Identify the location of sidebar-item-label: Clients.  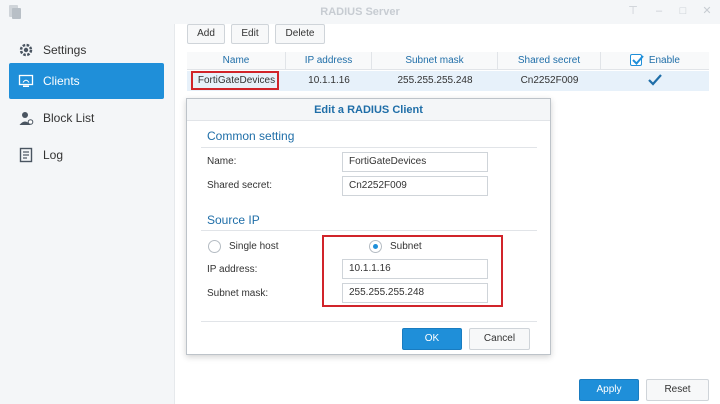
(61, 81).